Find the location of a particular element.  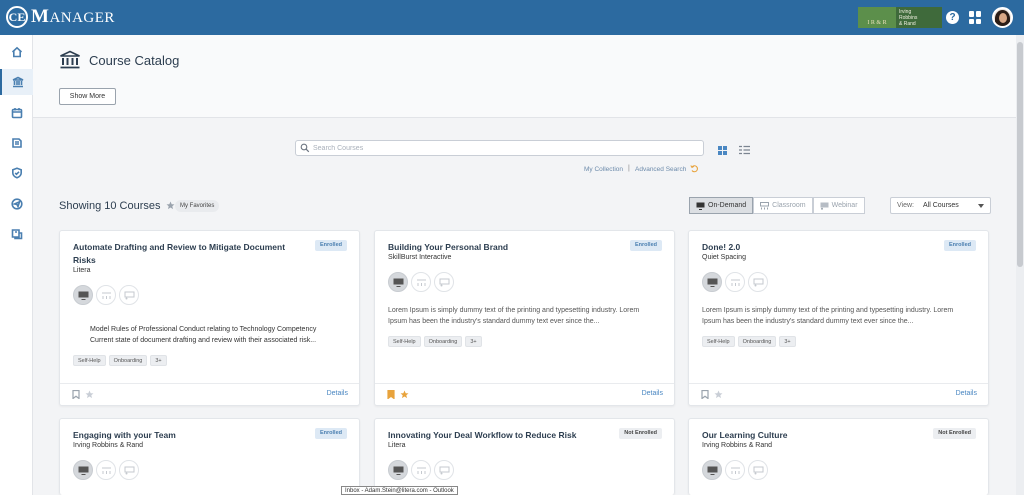

nav-catalog is located at coordinates (16, 82).